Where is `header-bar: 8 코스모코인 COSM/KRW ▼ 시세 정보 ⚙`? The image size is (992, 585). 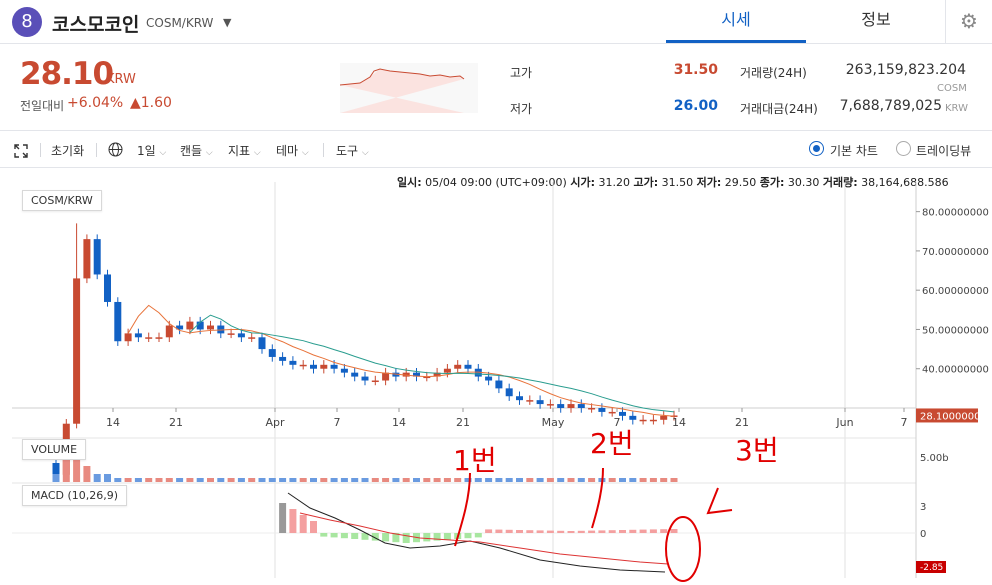 header-bar: 8 코스모코인 COSM/KRW ▼ 시세 정보 ⚙ is located at coordinates (496, 22).